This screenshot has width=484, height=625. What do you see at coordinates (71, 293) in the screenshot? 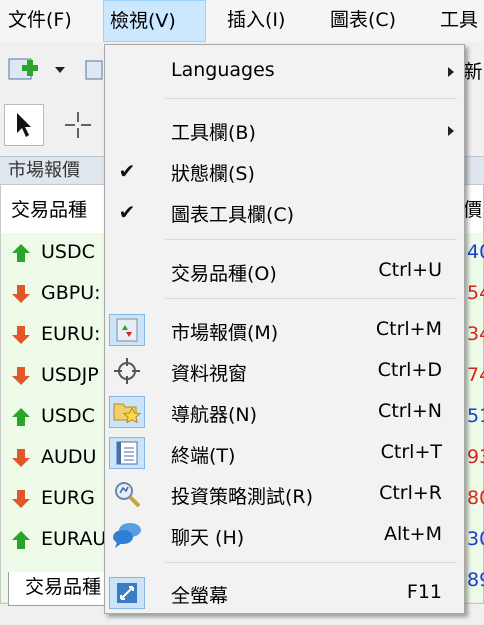
I see `symbol-name: GBPU:` at bounding box center [71, 293].